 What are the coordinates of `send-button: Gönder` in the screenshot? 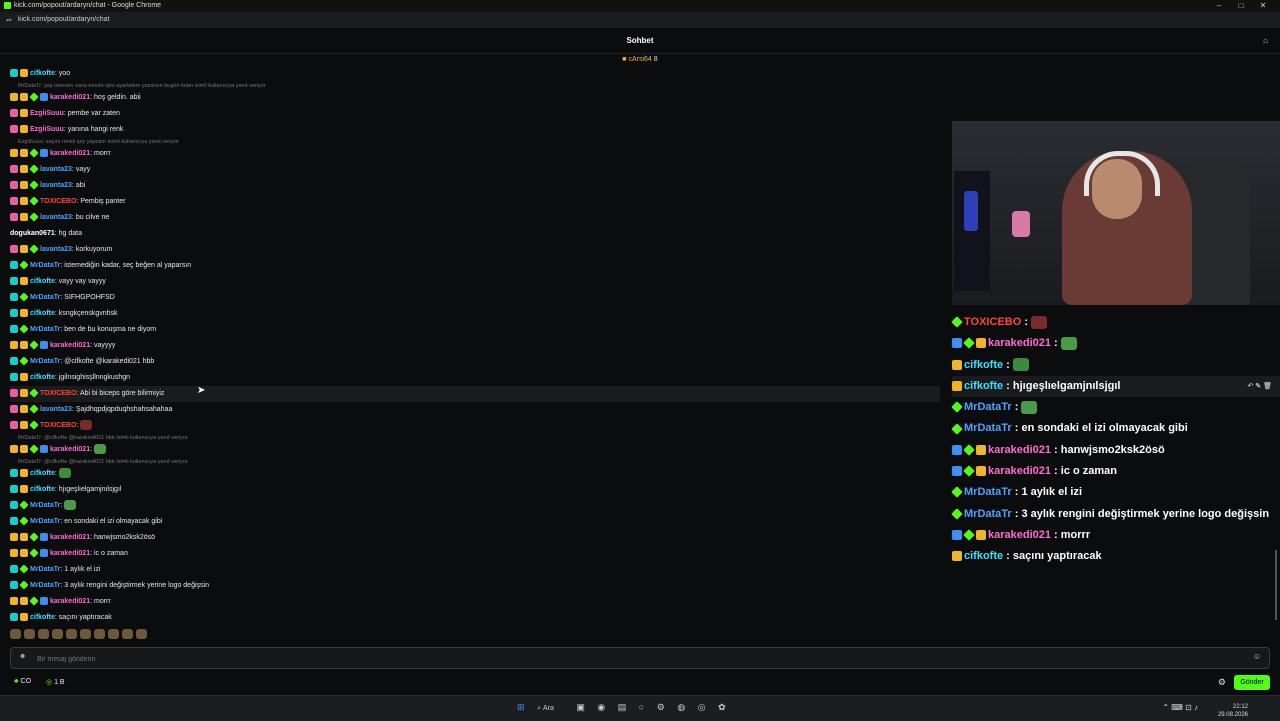 It's located at (1252, 682).